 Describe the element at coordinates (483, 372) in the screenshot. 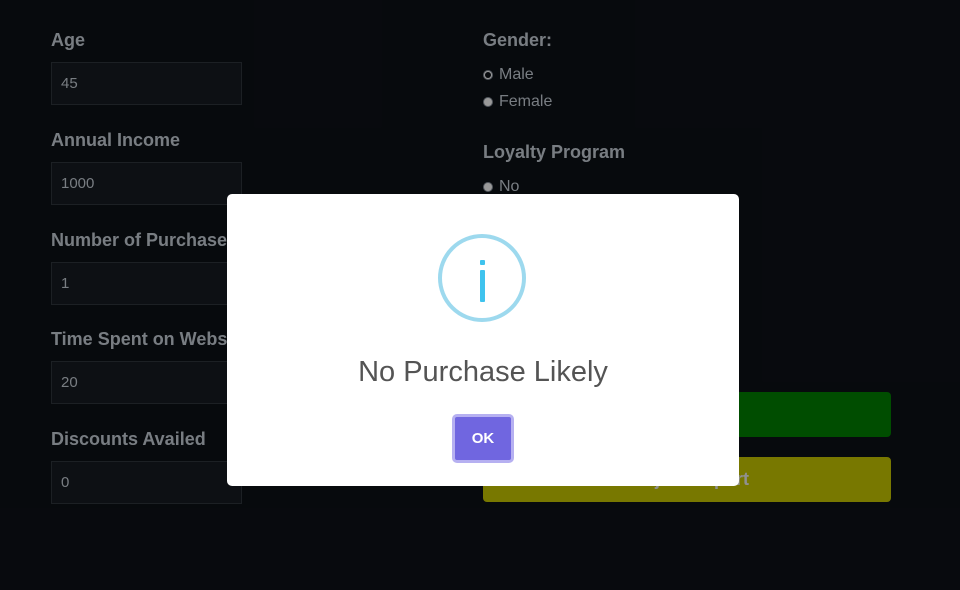

I see `dialog-title: No Purchase Likely` at that location.